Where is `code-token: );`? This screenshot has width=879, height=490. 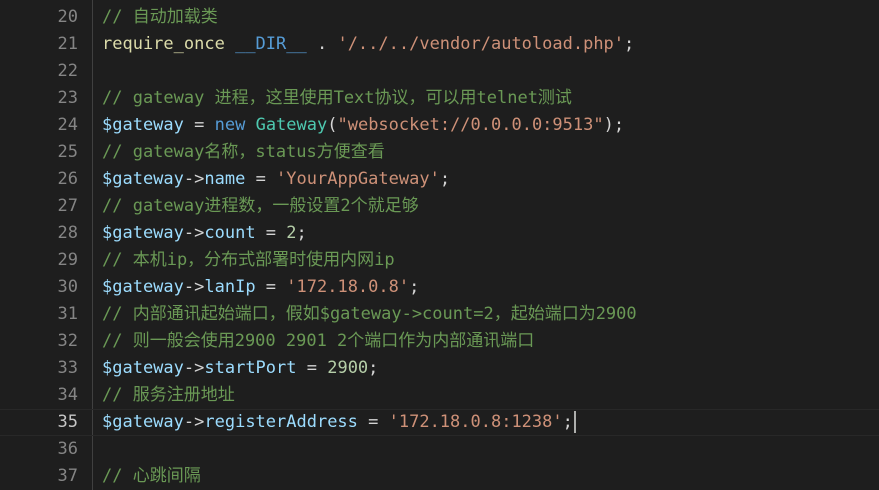
code-token: ); is located at coordinates (614, 125).